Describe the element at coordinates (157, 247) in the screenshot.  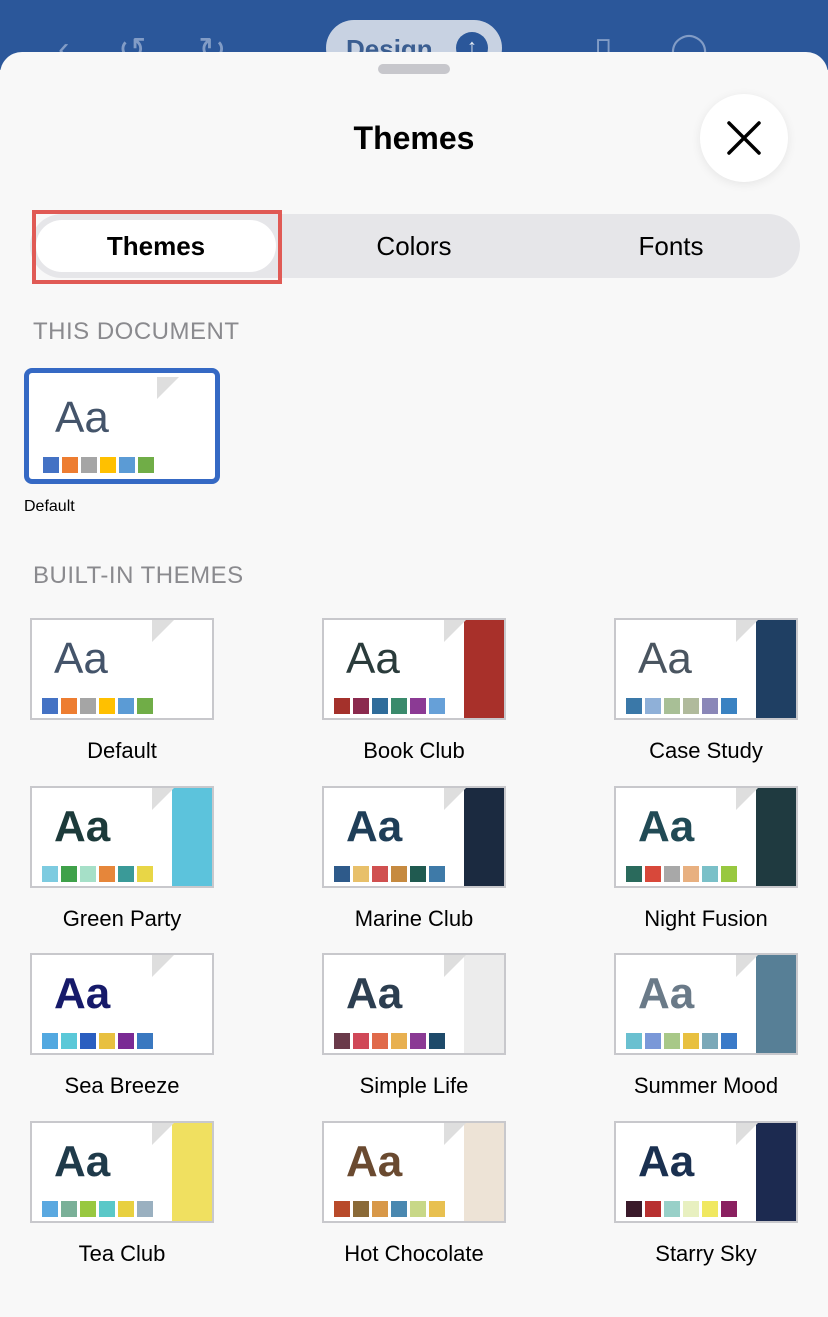
I see `themes-tab-highlight` at that location.